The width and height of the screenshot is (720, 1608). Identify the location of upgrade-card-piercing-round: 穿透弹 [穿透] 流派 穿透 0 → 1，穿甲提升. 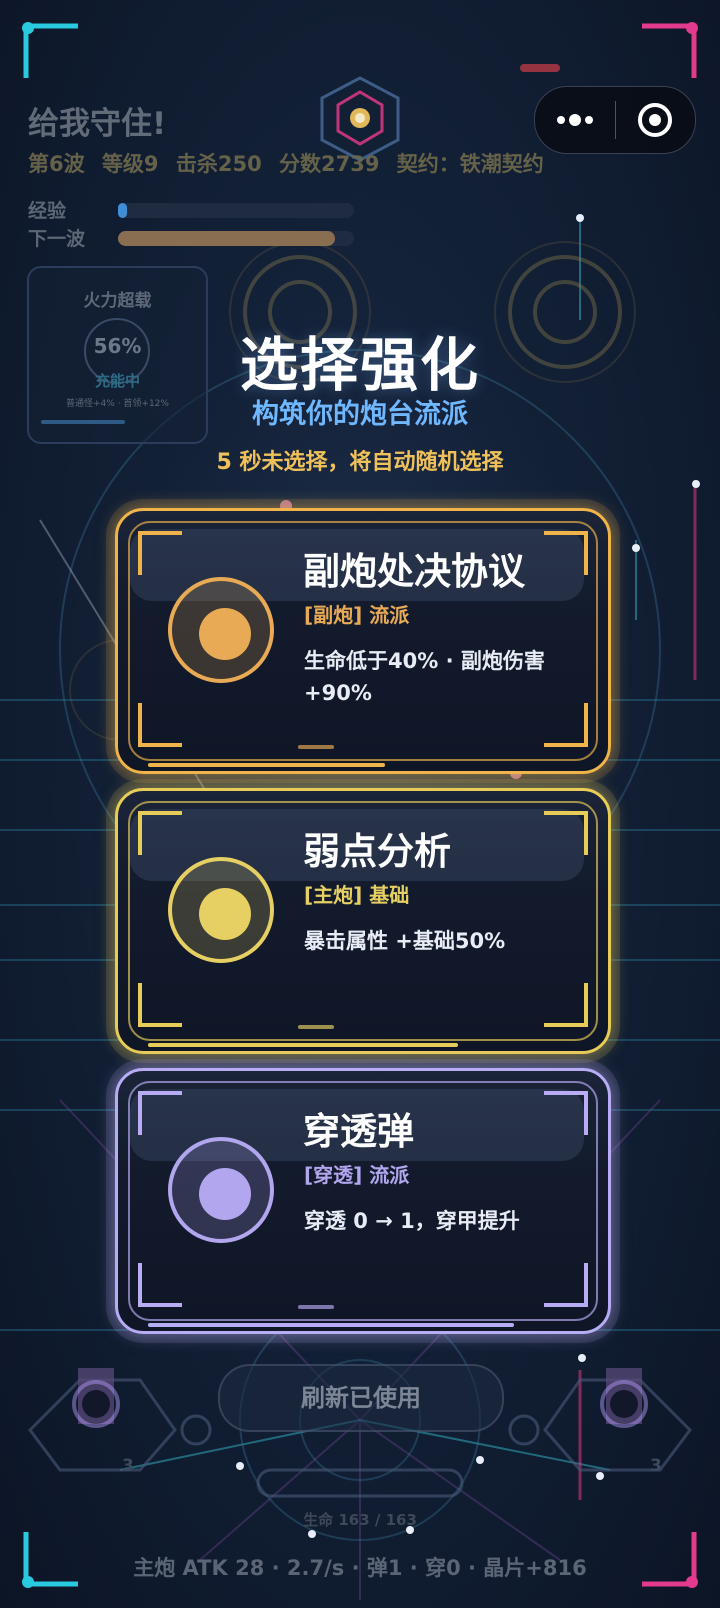
(363, 1201).